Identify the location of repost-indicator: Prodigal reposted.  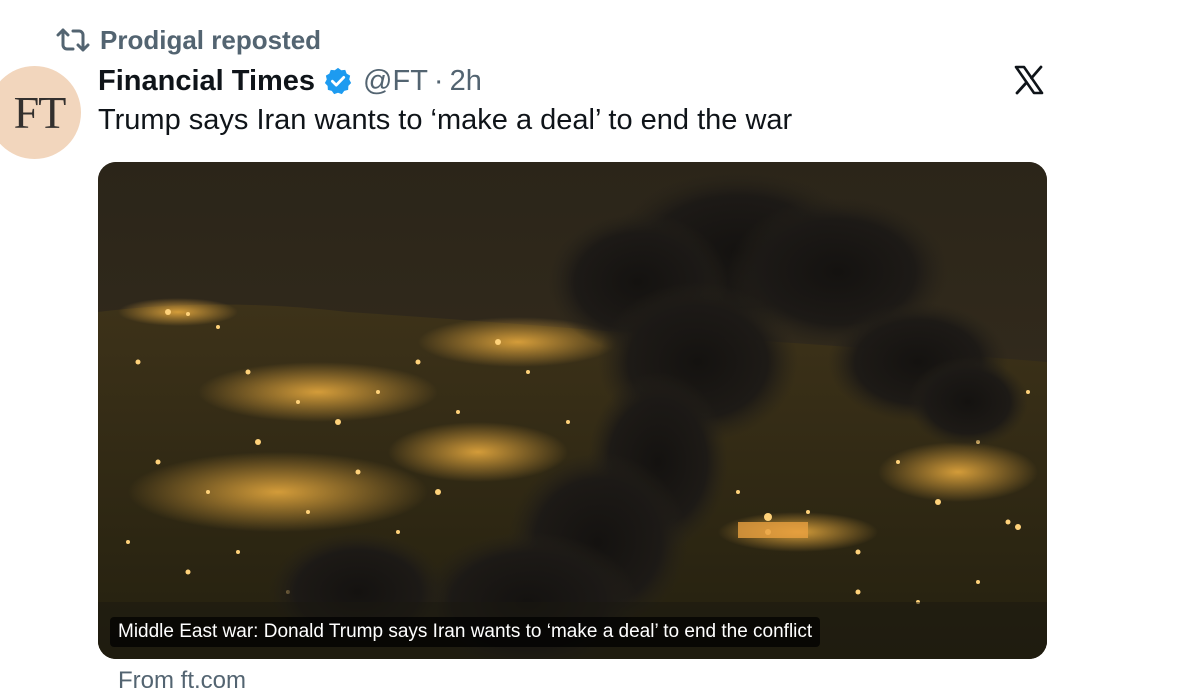
(188, 40).